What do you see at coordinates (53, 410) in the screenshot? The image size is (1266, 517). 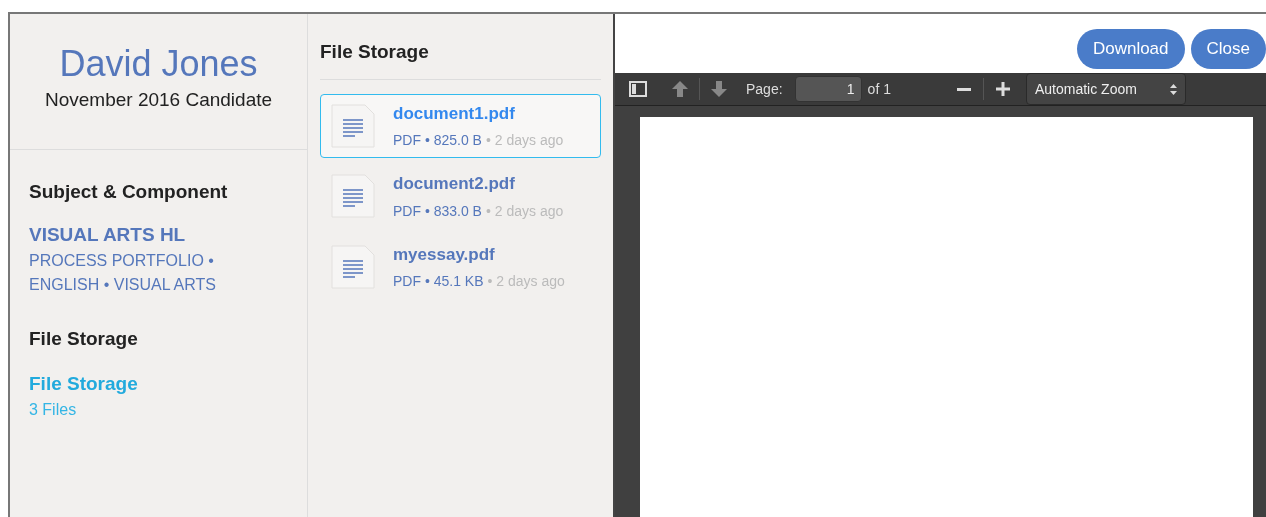 I see `file-count: 3 Files` at bounding box center [53, 410].